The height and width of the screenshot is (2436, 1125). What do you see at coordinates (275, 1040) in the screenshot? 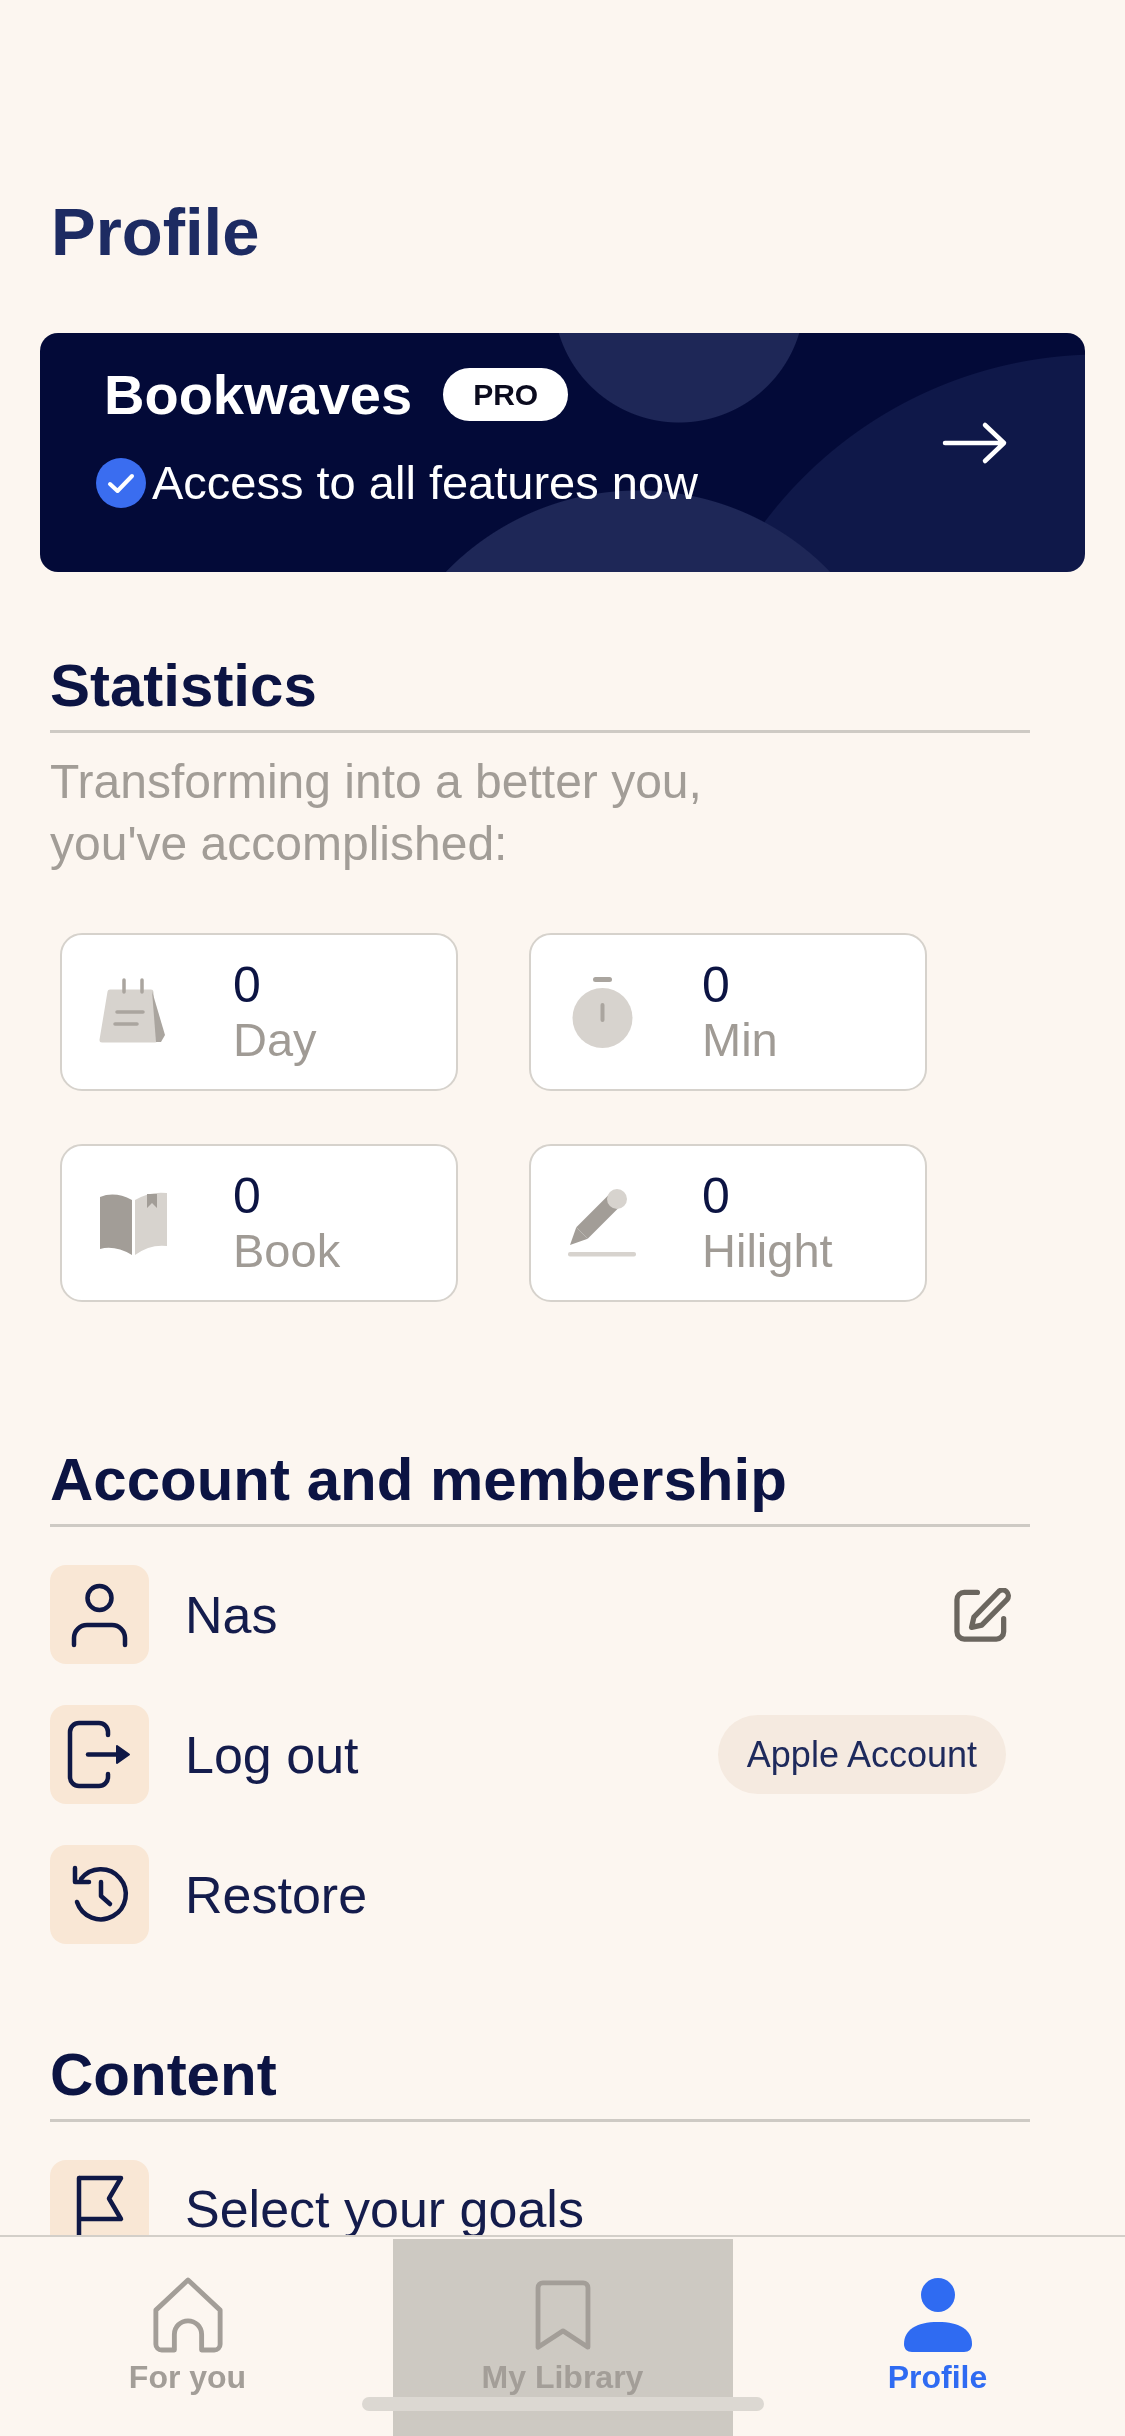
I see `stat-label: Day` at bounding box center [275, 1040].